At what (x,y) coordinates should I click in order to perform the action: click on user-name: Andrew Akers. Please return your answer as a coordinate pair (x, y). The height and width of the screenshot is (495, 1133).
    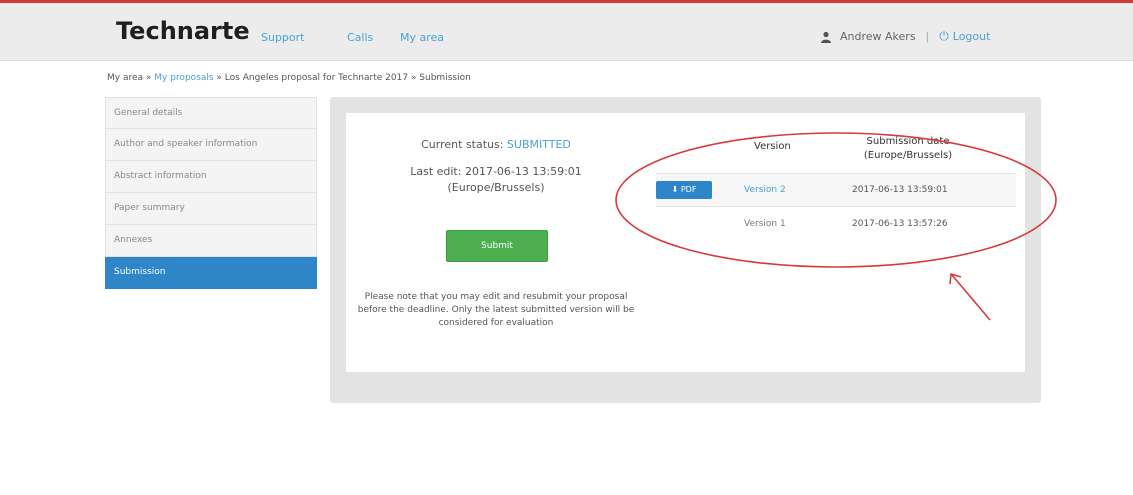
    Looking at the image, I should click on (878, 36).